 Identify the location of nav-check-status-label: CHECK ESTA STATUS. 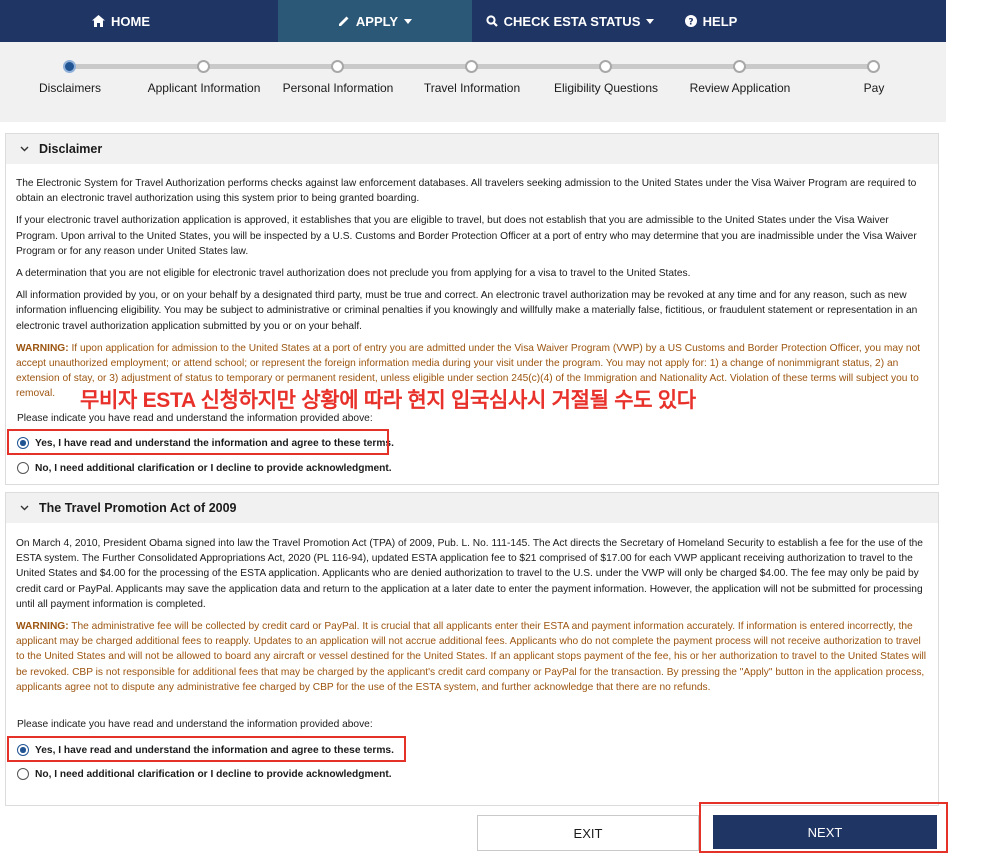
(572, 21).